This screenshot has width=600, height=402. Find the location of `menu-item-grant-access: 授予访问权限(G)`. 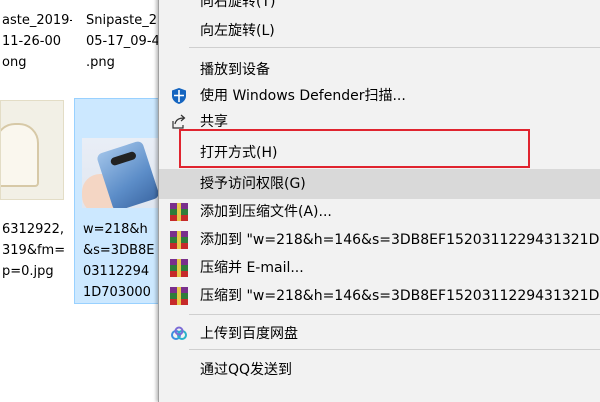

menu-item-grant-access: 授予访问权限(G) is located at coordinates (379, 184).